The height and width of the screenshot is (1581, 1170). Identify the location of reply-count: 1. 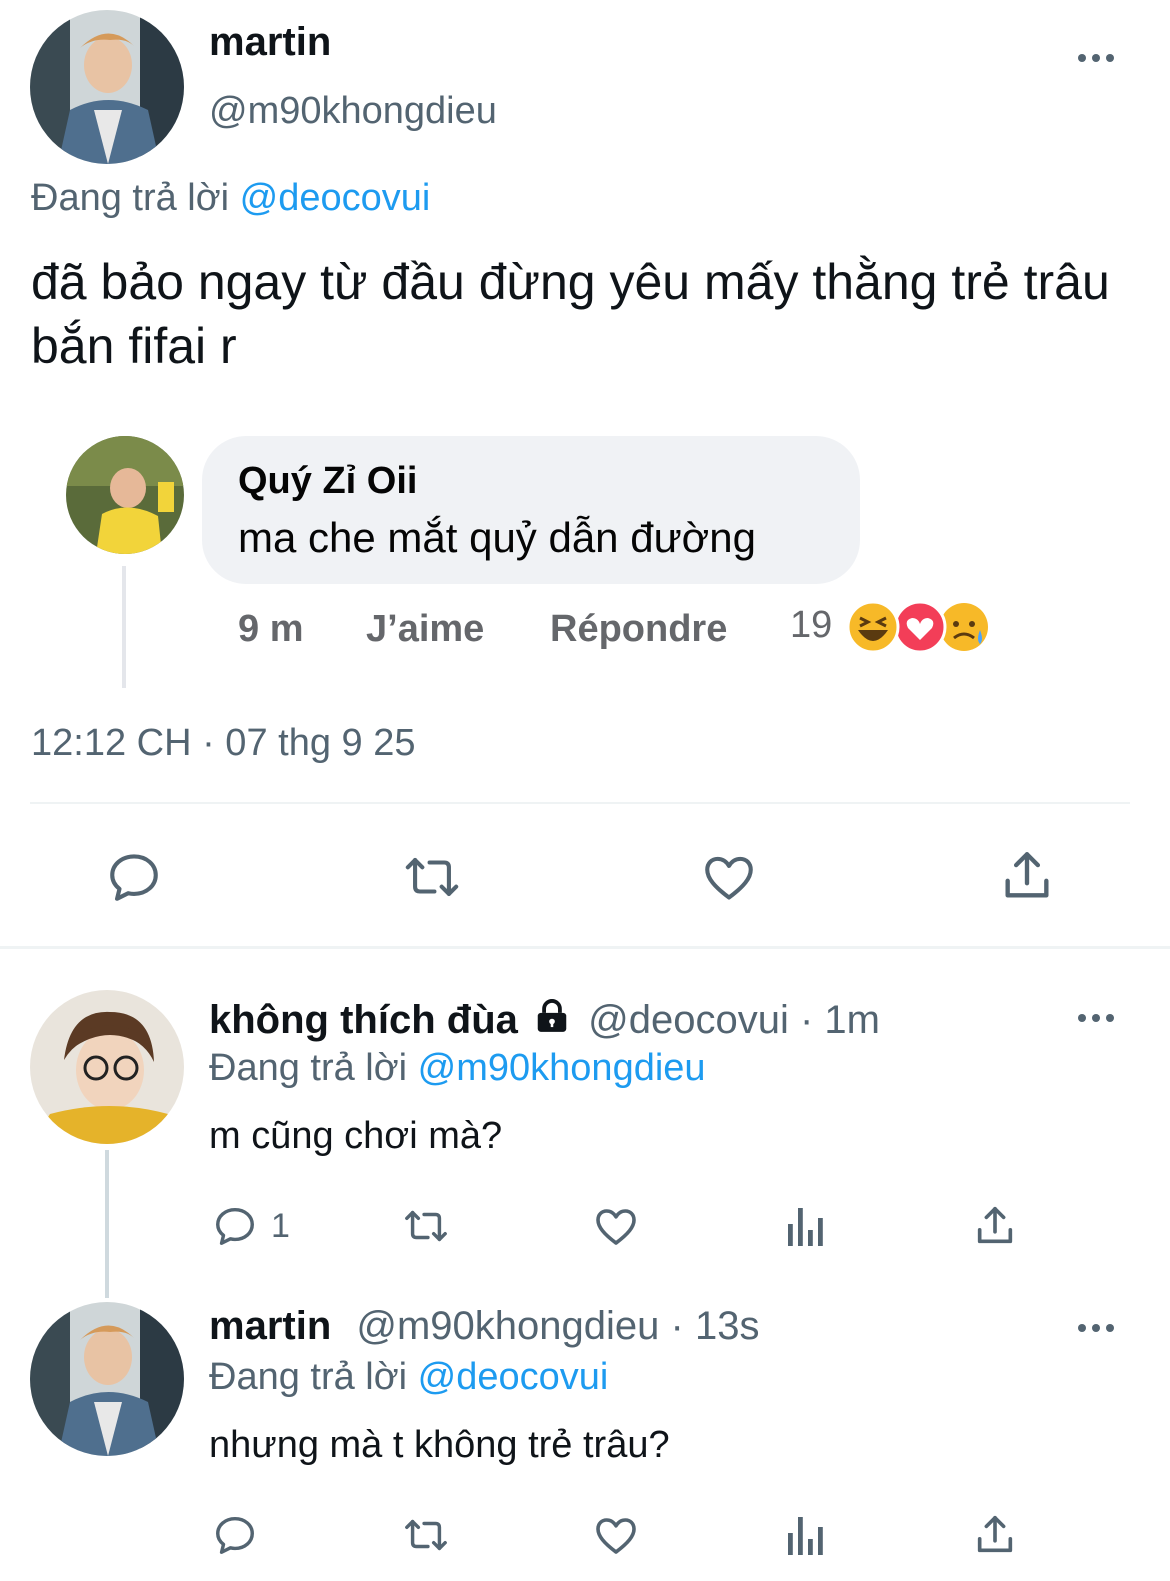
(280, 1226).